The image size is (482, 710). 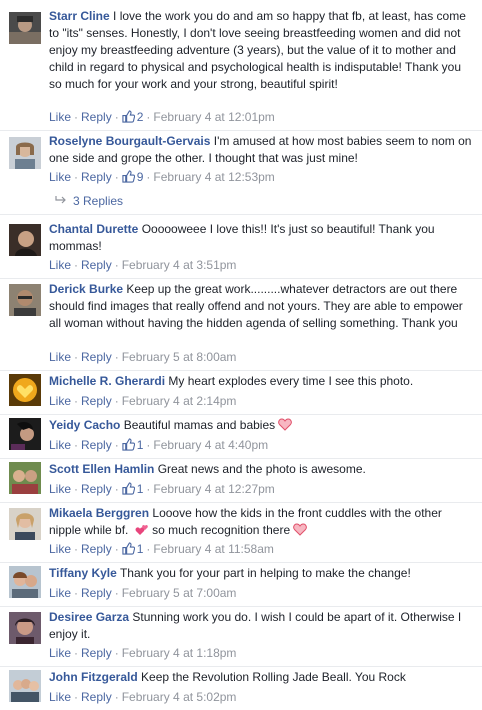 I want to click on comment-actions: Like · Reply · February 4 at 3:51pm, so click(x=142, y=265).